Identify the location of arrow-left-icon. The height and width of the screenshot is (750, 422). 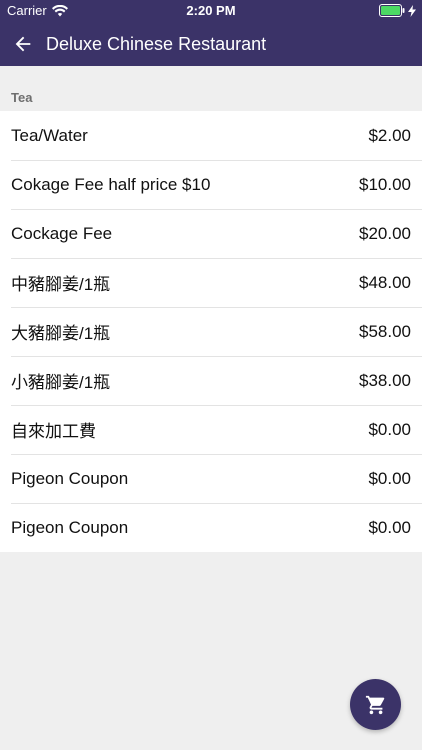
(23, 44).